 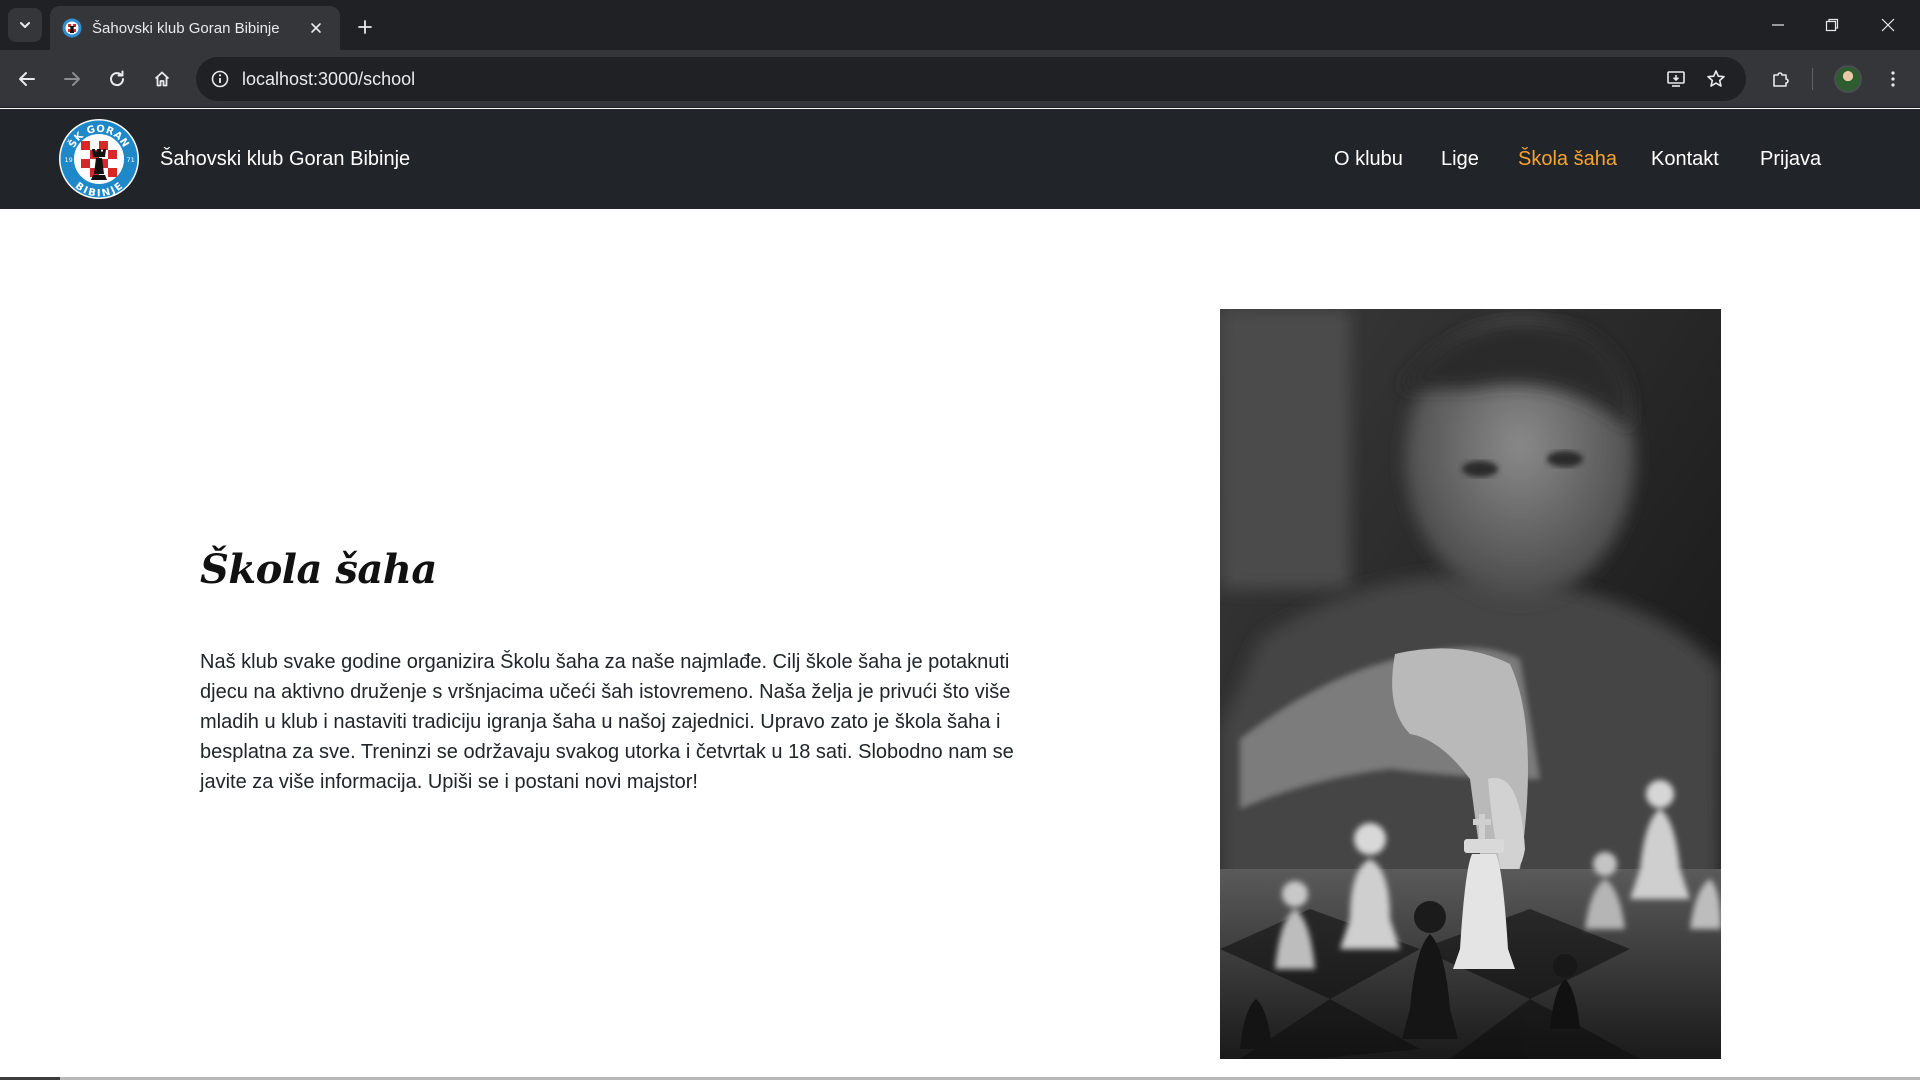 I want to click on forward-icon, so click(x=72, y=79).